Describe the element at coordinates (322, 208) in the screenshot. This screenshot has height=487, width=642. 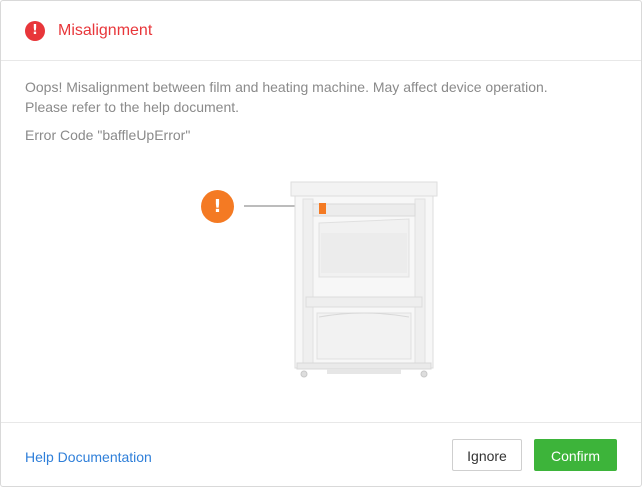
I see `misaligned-part` at that location.